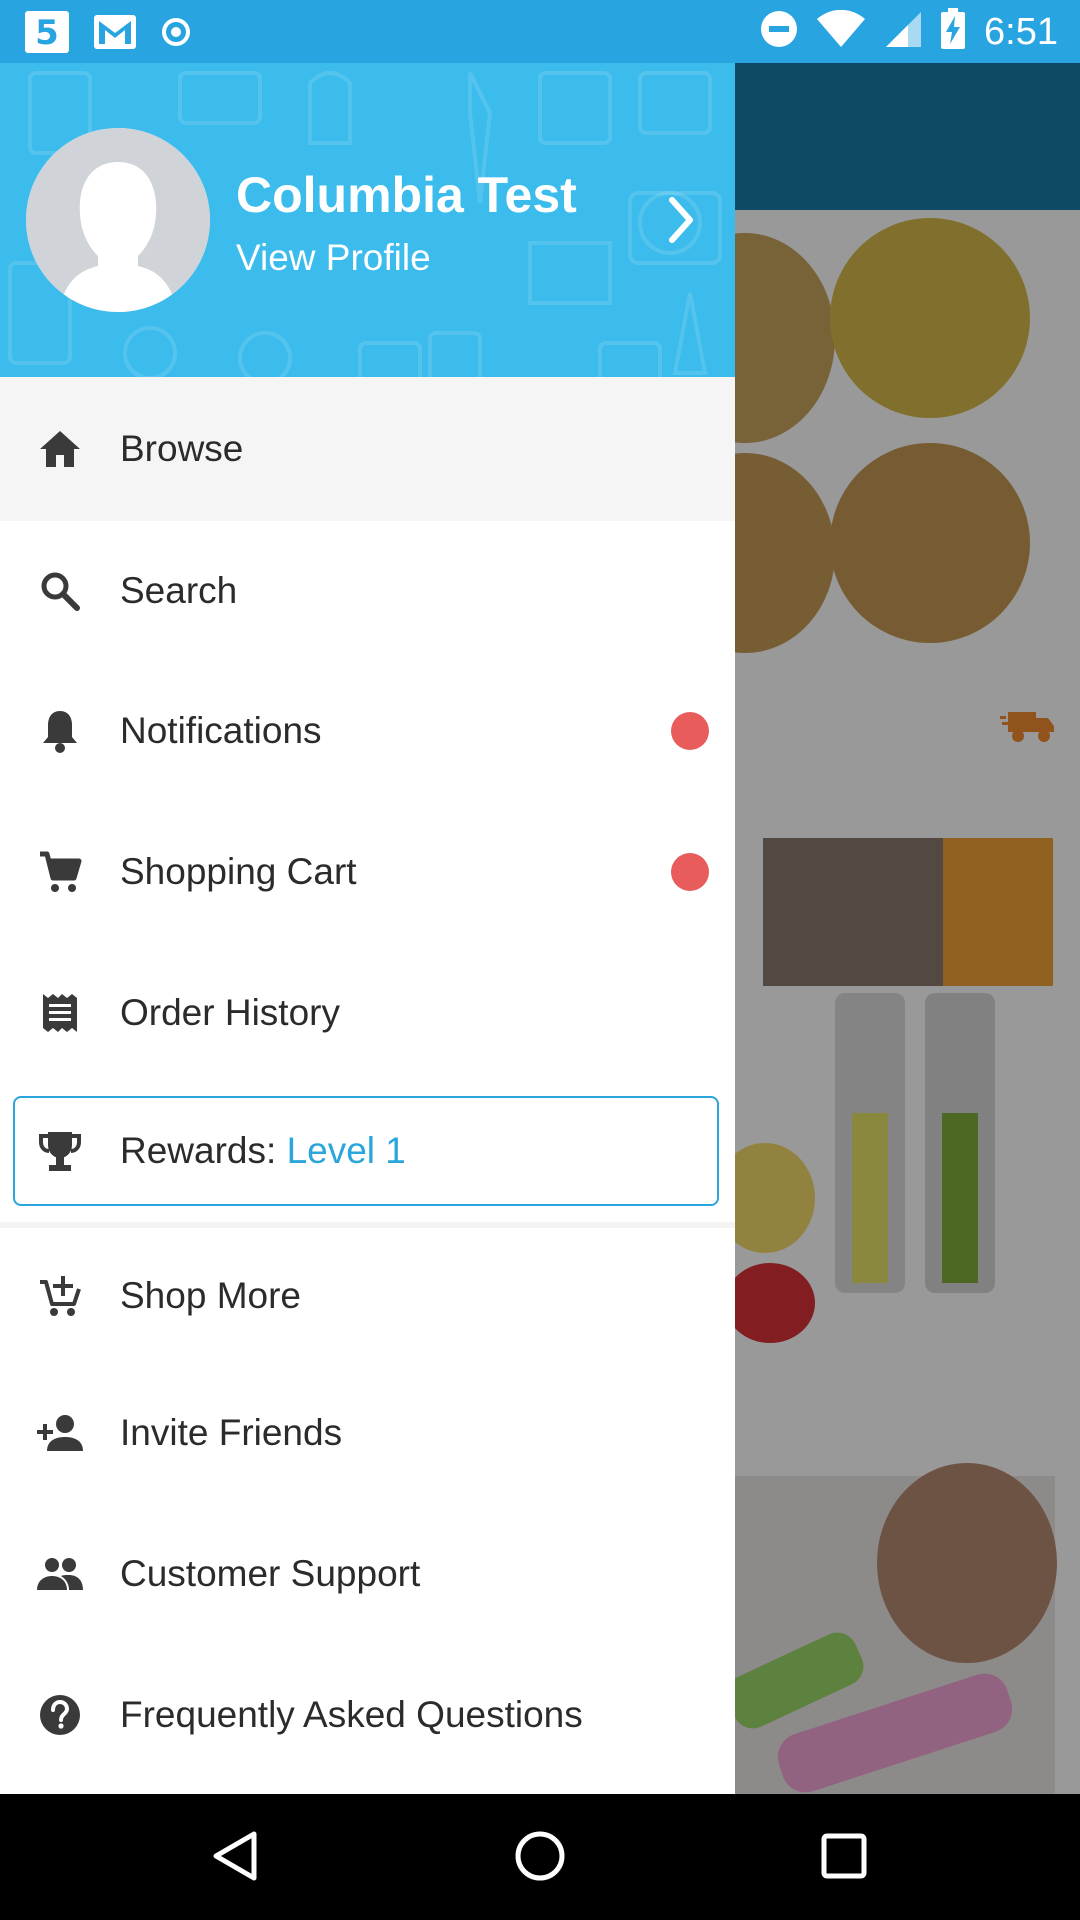 The width and height of the screenshot is (1080, 1920). What do you see at coordinates (60, 1574) in the screenshot?
I see `people-icon` at bounding box center [60, 1574].